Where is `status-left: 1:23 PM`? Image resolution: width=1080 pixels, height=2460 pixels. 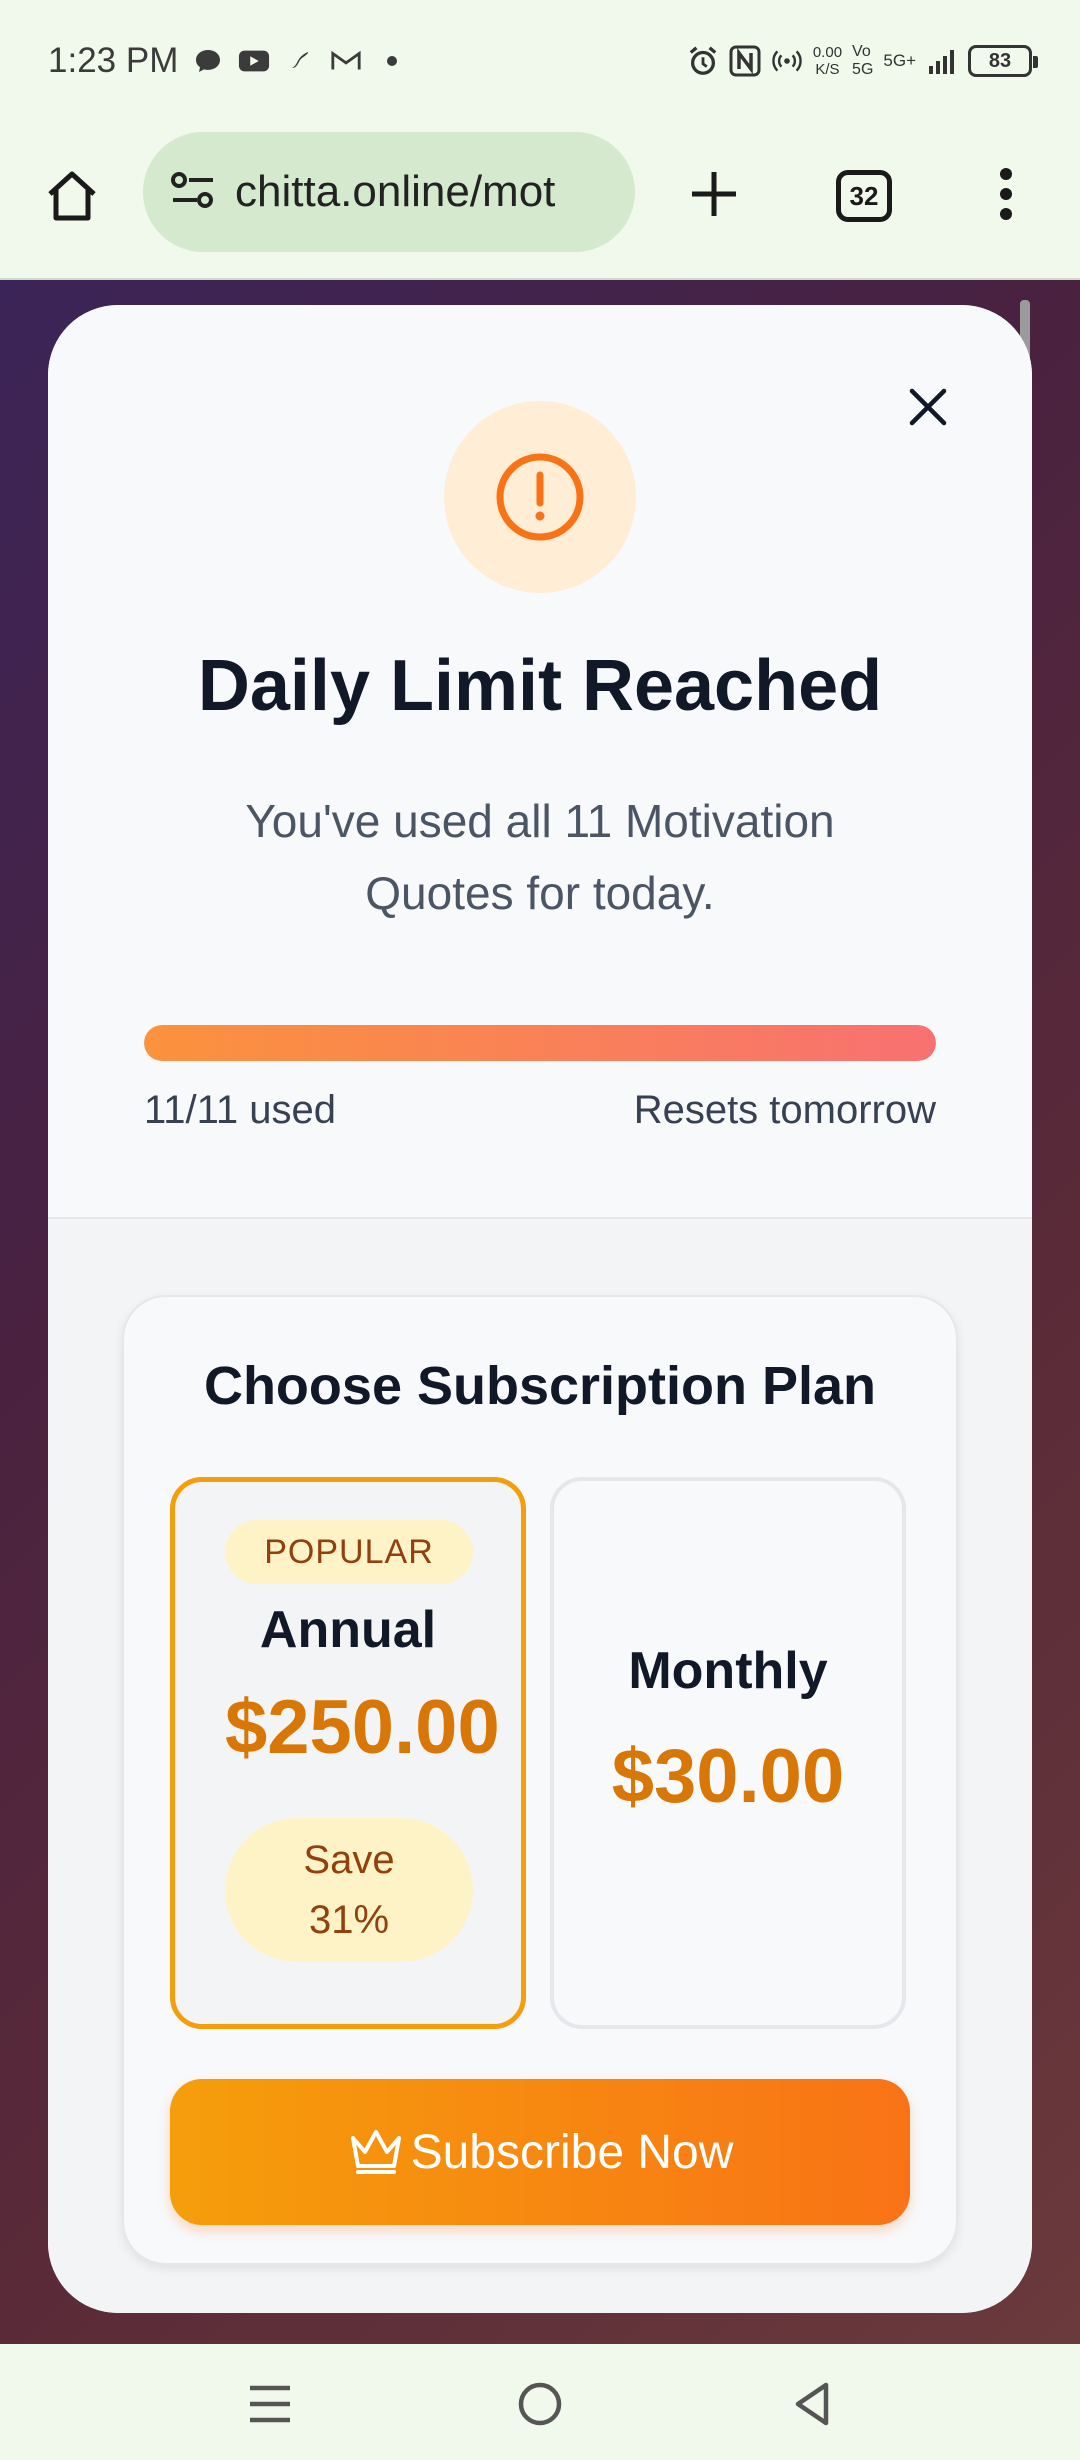 status-left: 1:23 PM is located at coordinates (228, 61).